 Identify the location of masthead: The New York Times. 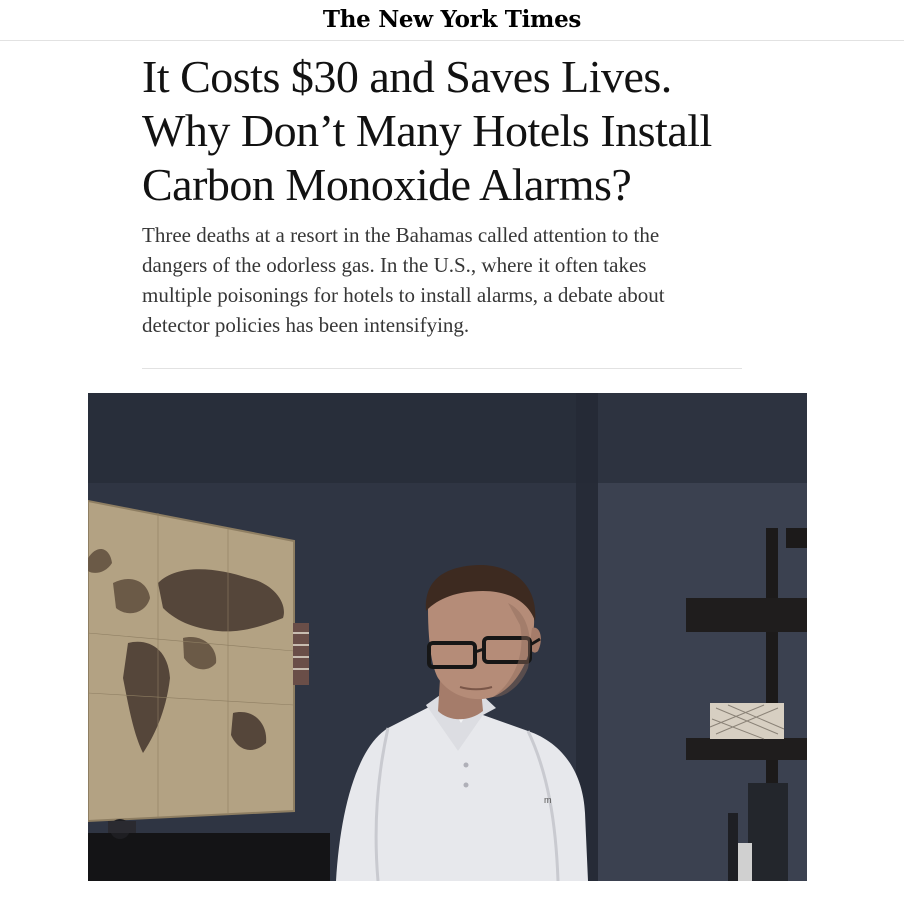
(452, 20).